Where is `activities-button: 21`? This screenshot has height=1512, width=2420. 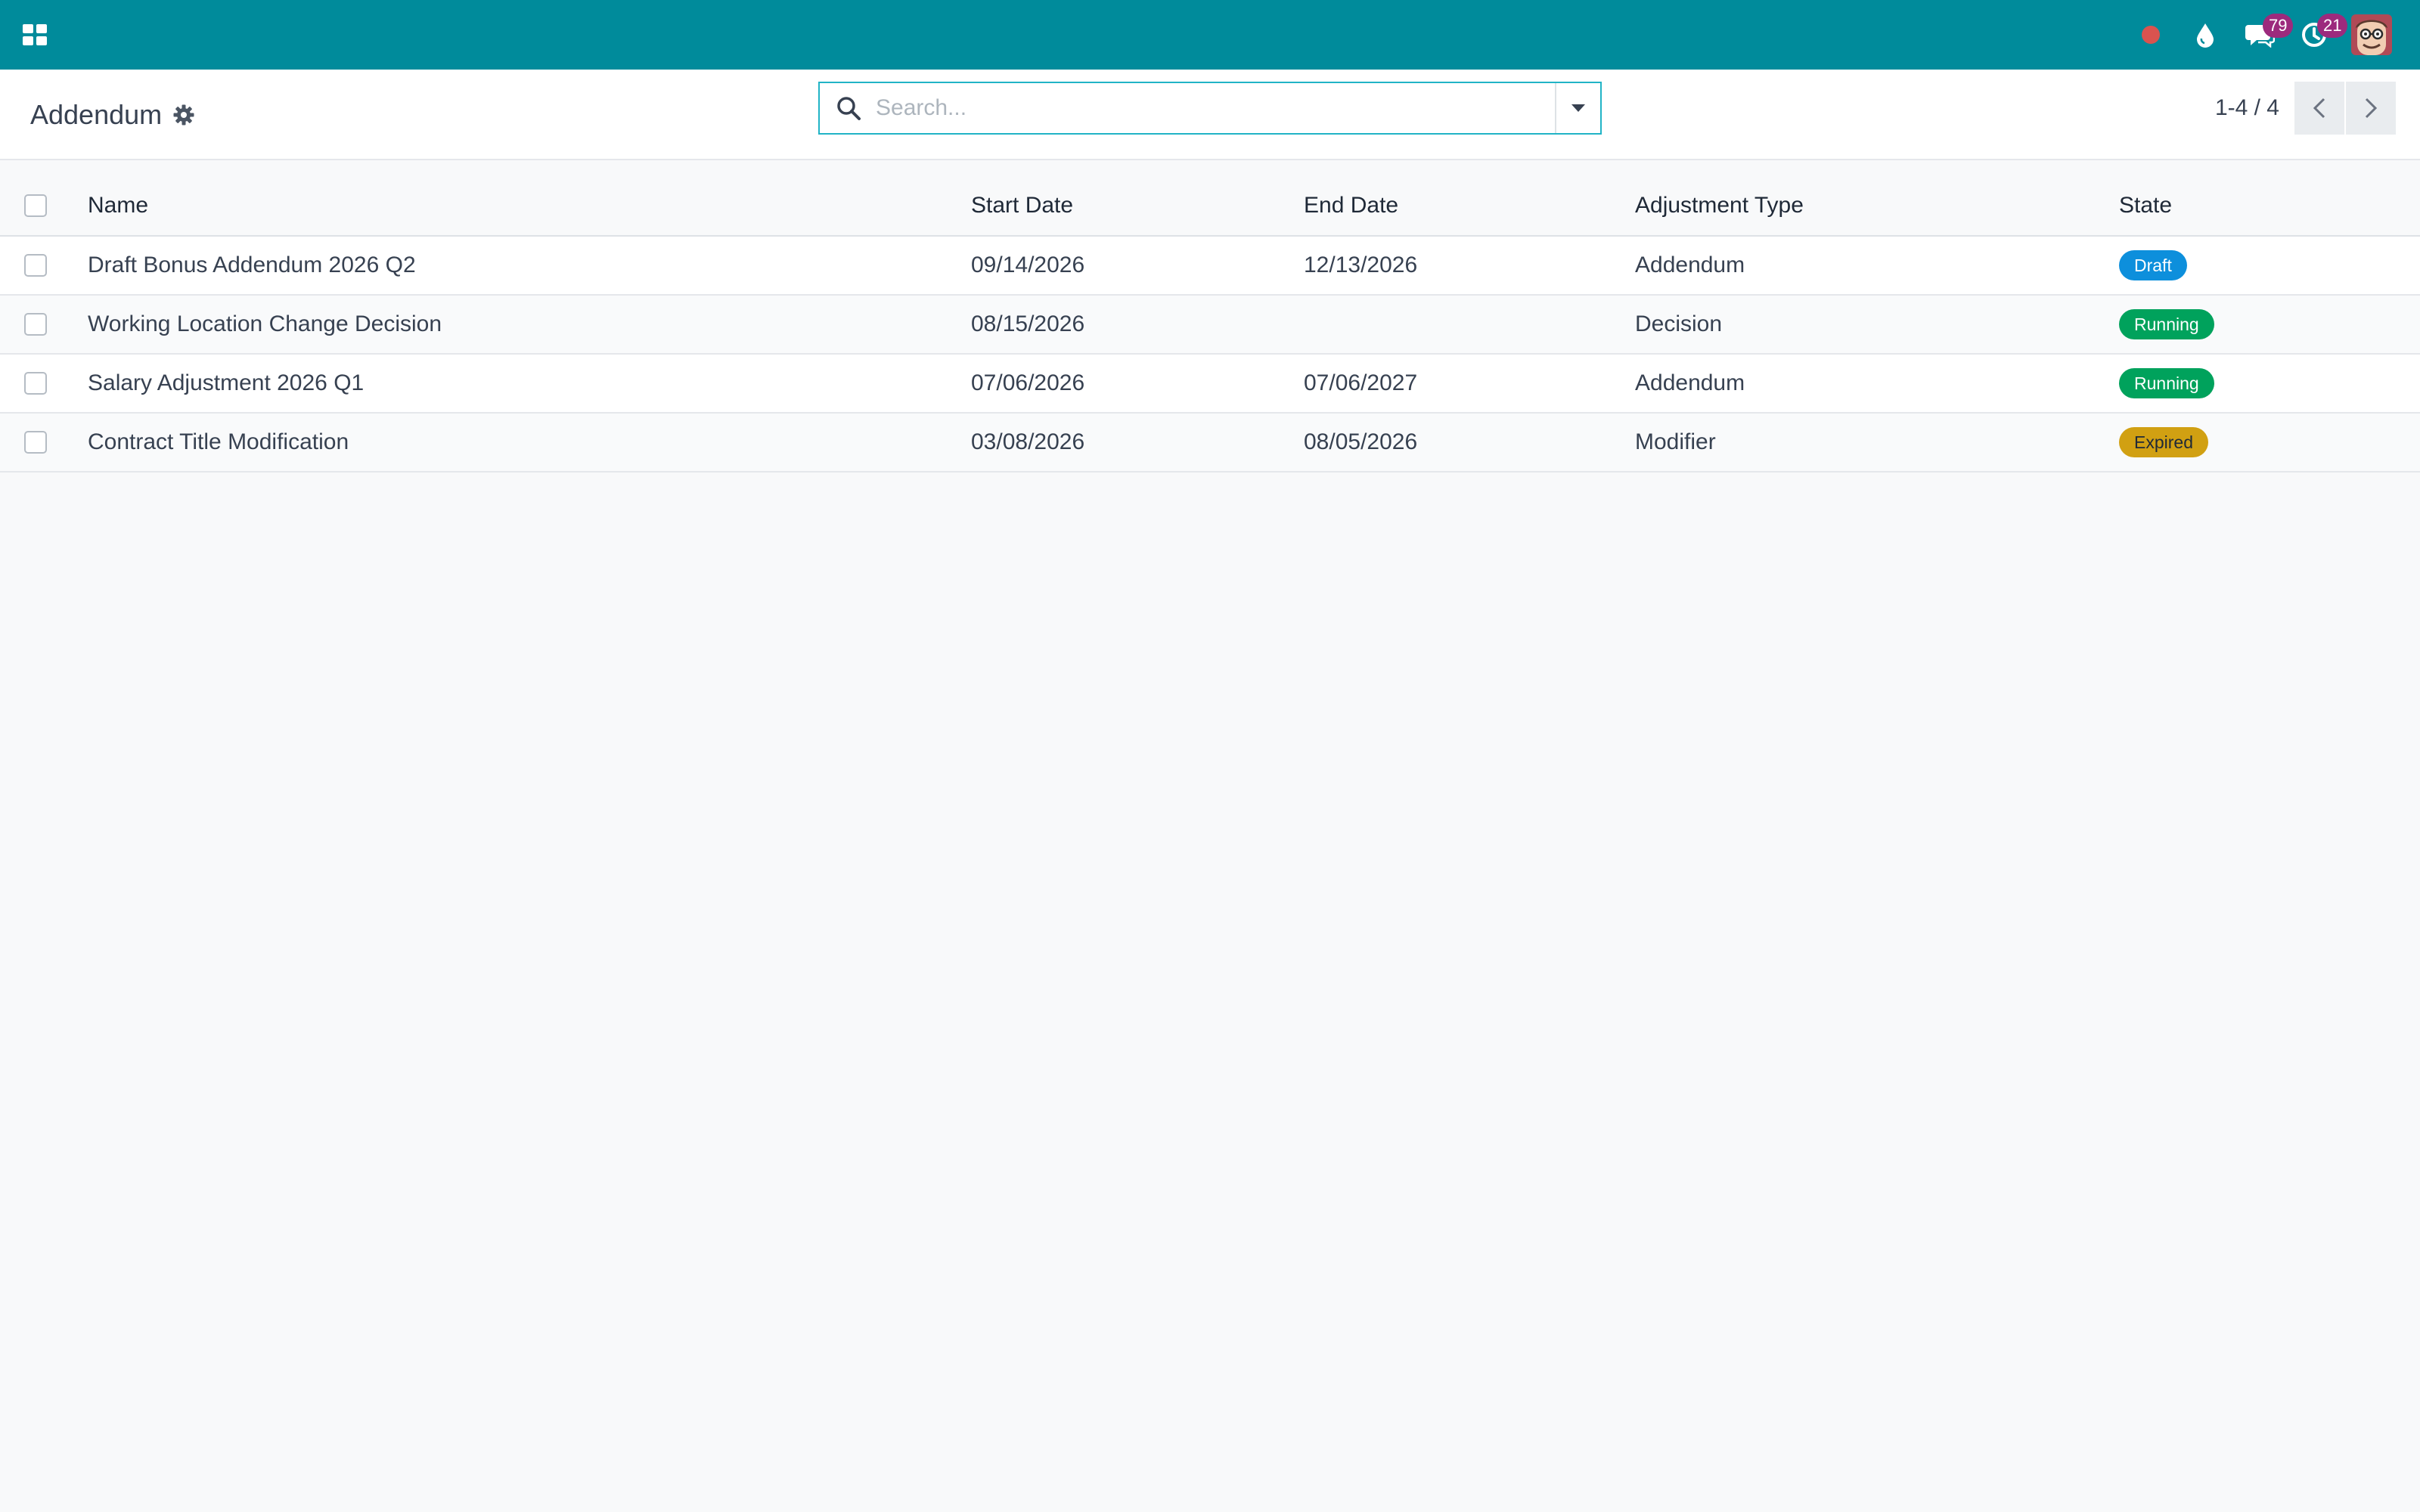
activities-button: 21 is located at coordinates (2317, 35).